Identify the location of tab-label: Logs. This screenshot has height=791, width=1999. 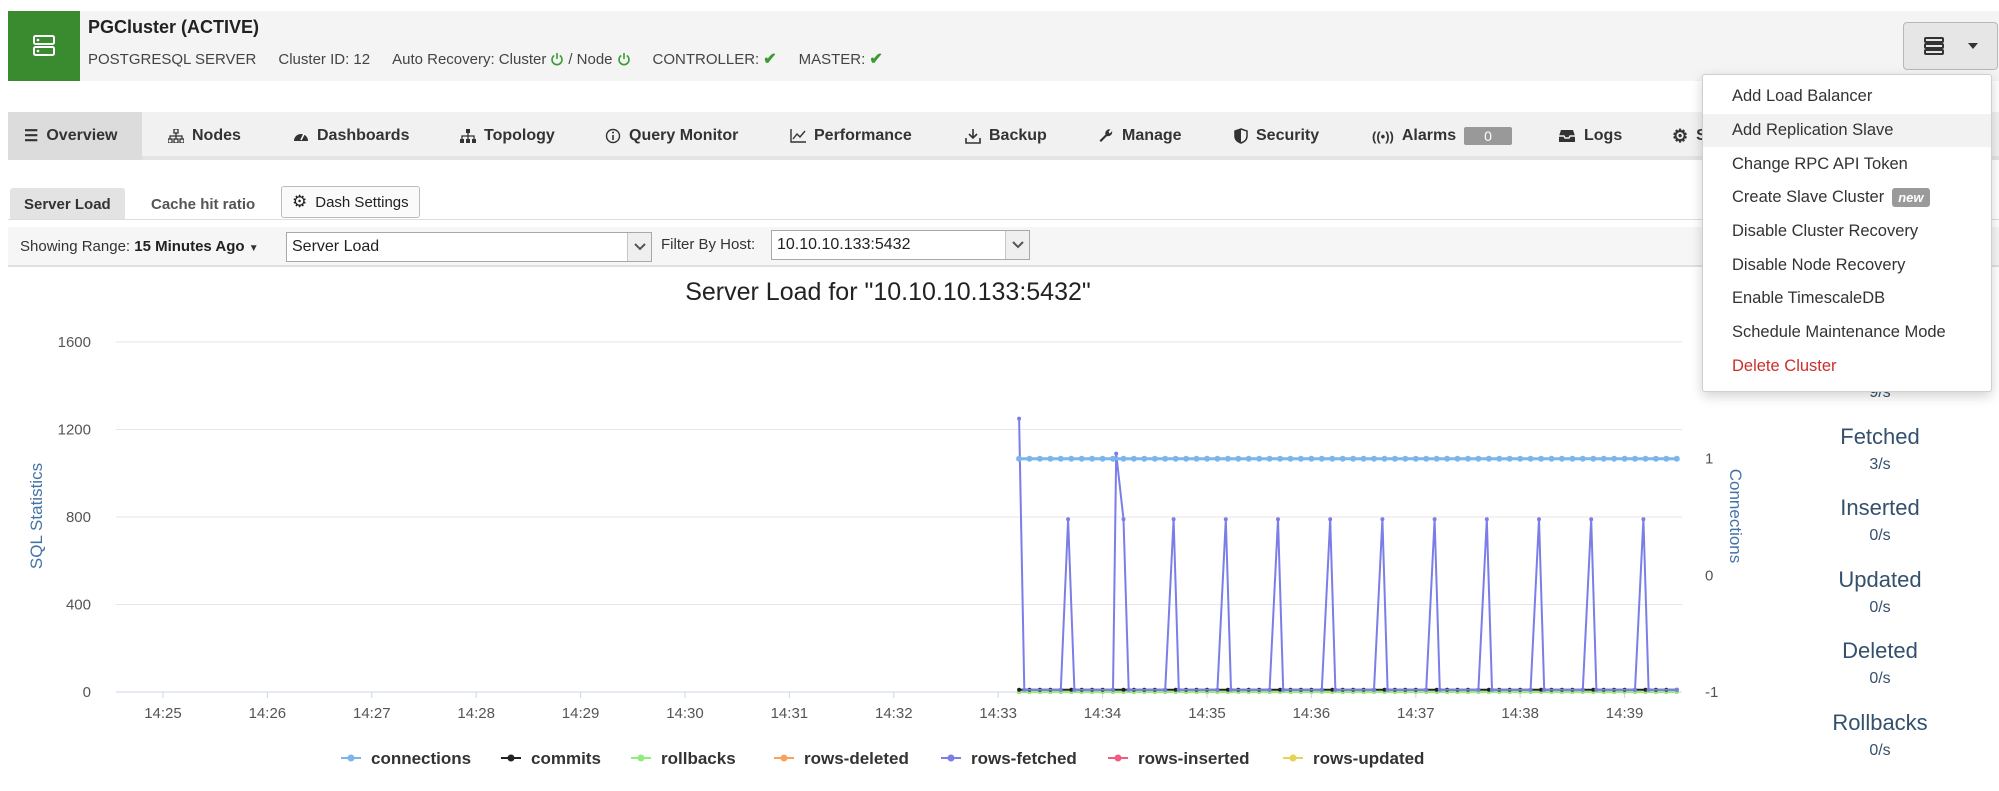
(1603, 135).